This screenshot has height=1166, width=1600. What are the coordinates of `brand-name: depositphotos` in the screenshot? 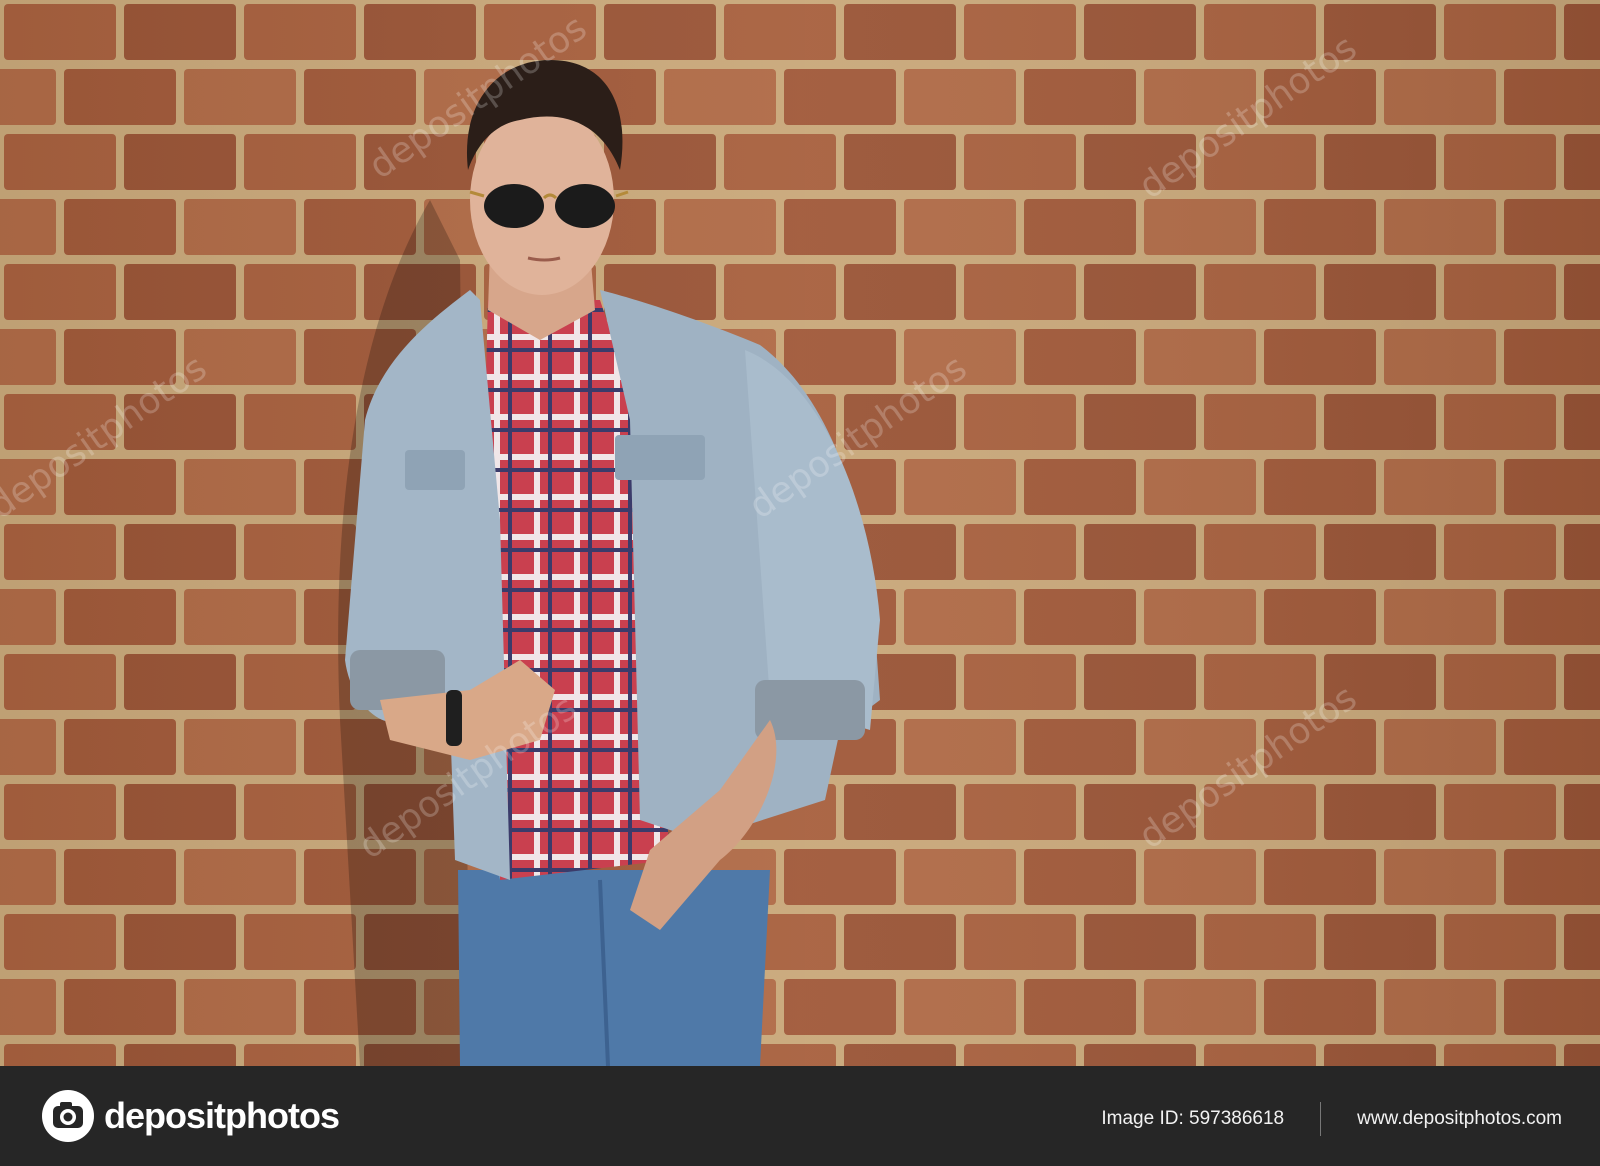 It's located at (222, 1115).